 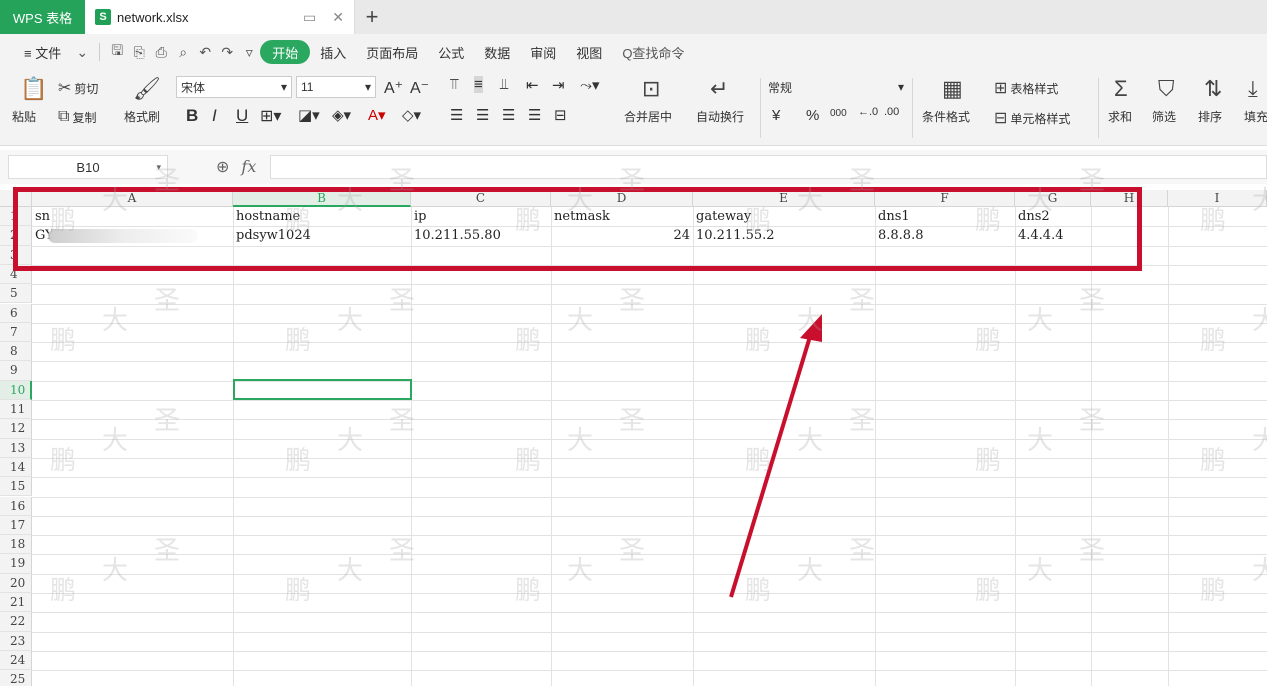 I want to click on arrow-shaft, so click(x=771, y=463).